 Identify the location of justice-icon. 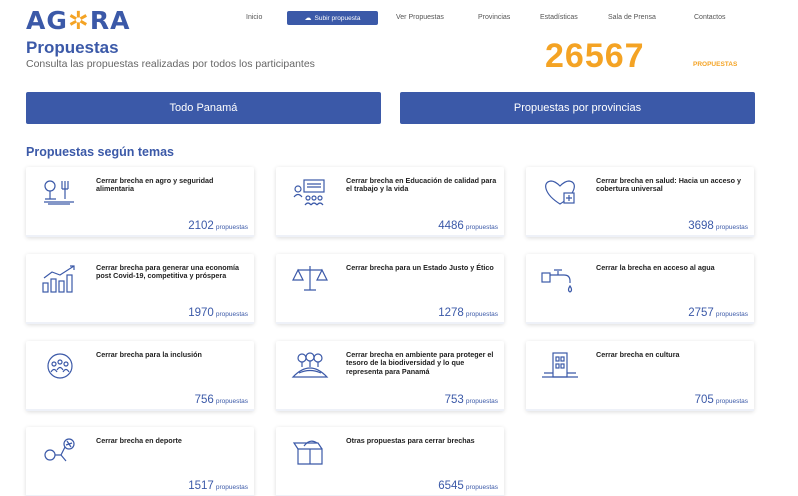
(310, 278).